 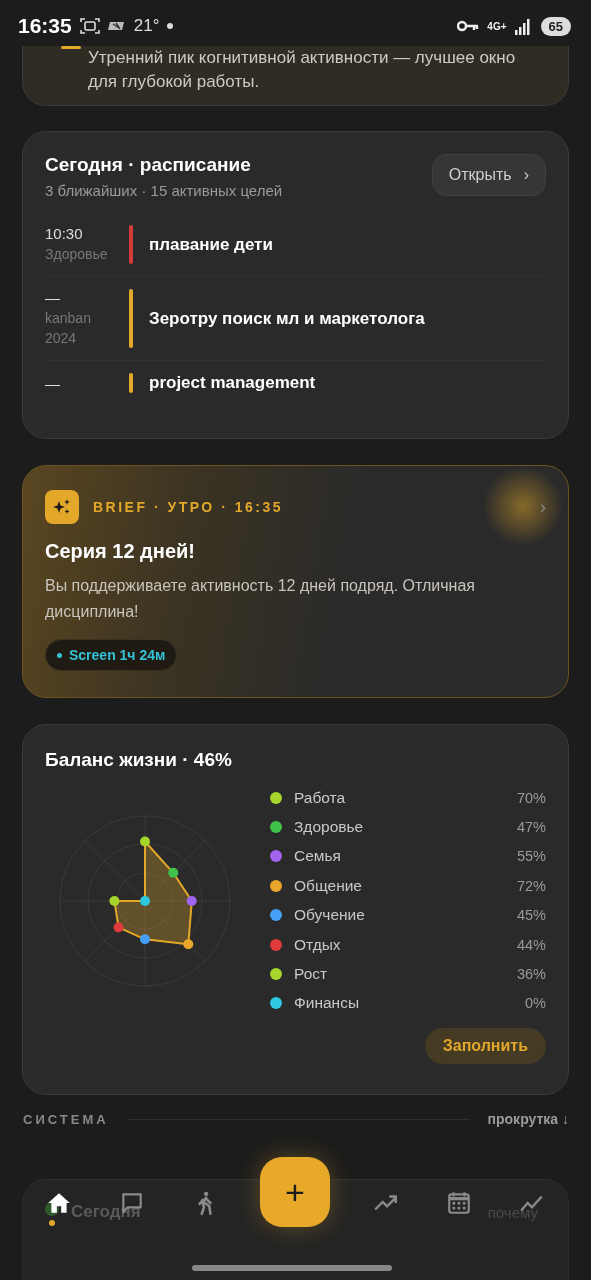 I want to click on legend-label: Финансы, so click(x=327, y=1003).